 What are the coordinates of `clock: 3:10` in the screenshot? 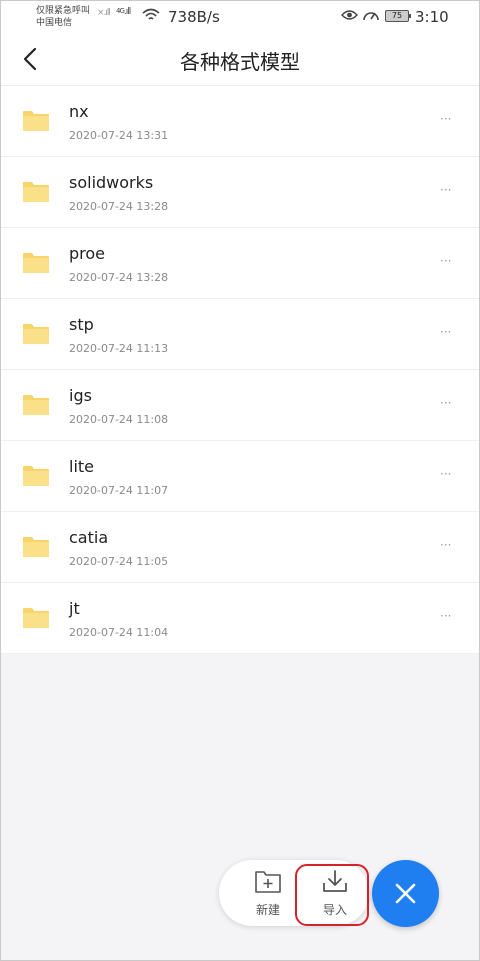 It's located at (432, 17).